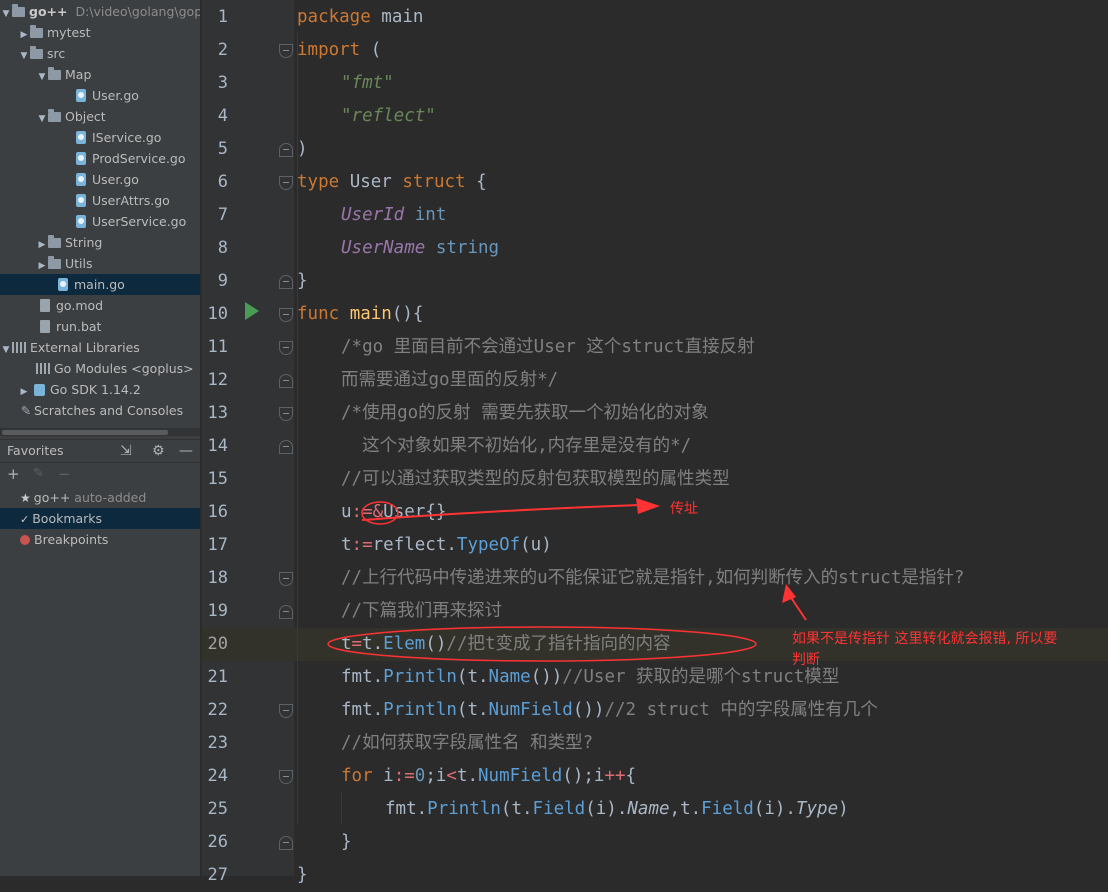  What do you see at coordinates (394, 512) in the screenshot?
I see `code-line-16: u:=&User{}` at bounding box center [394, 512].